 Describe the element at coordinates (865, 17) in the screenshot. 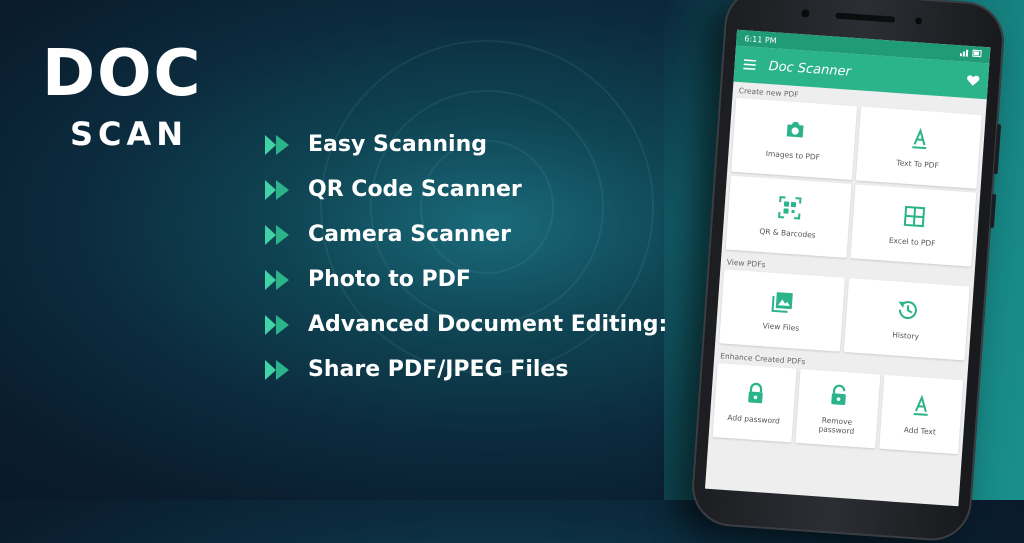

I see `phone-speaker` at that location.